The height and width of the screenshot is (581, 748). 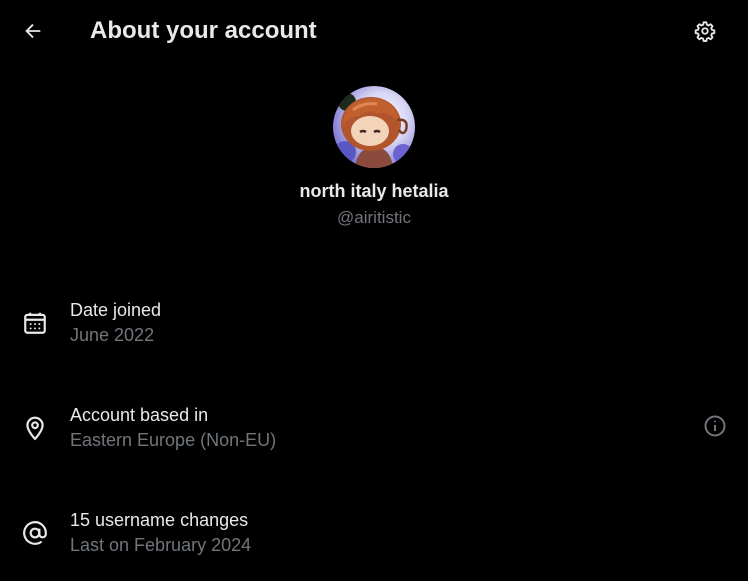 I want to click on display-name: north italy hetalia, so click(x=374, y=191).